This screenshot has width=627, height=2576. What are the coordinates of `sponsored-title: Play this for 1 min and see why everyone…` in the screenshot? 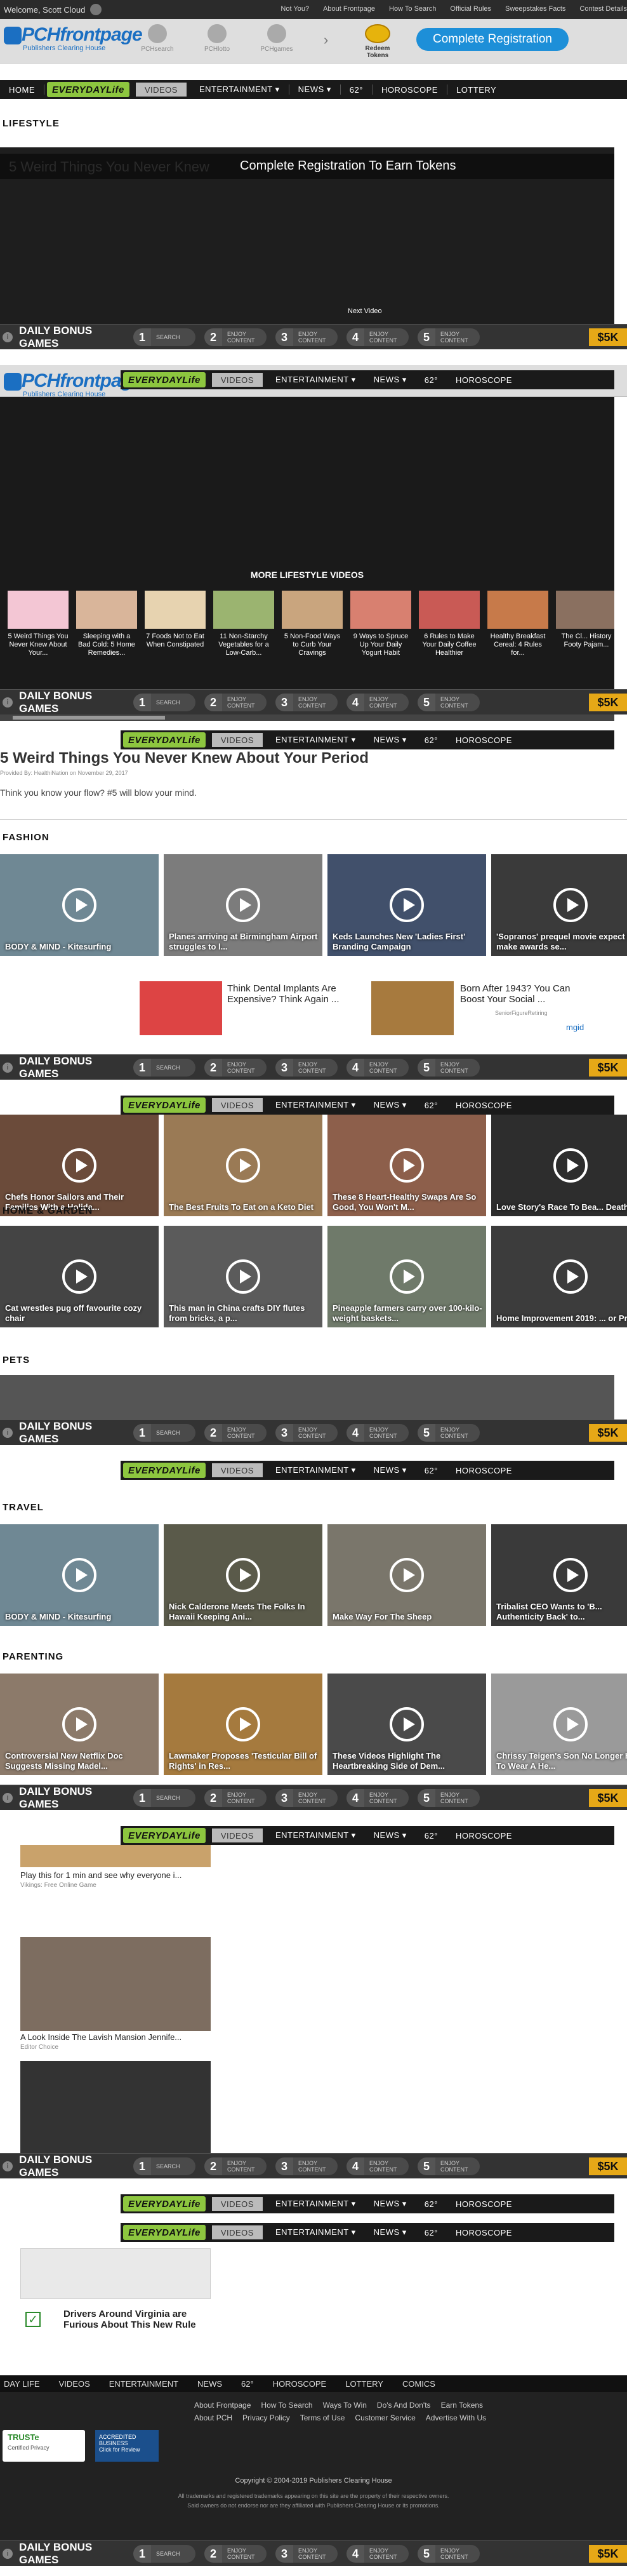 It's located at (101, 1875).